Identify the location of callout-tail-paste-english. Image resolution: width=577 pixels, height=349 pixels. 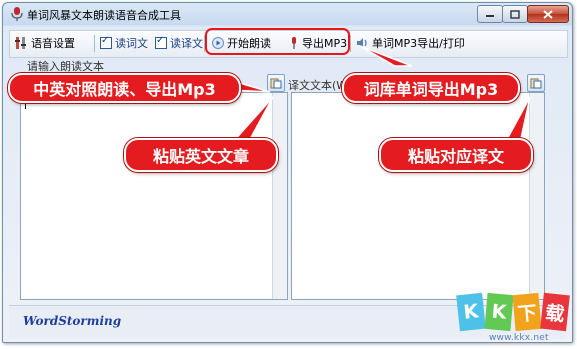
(252, 120).